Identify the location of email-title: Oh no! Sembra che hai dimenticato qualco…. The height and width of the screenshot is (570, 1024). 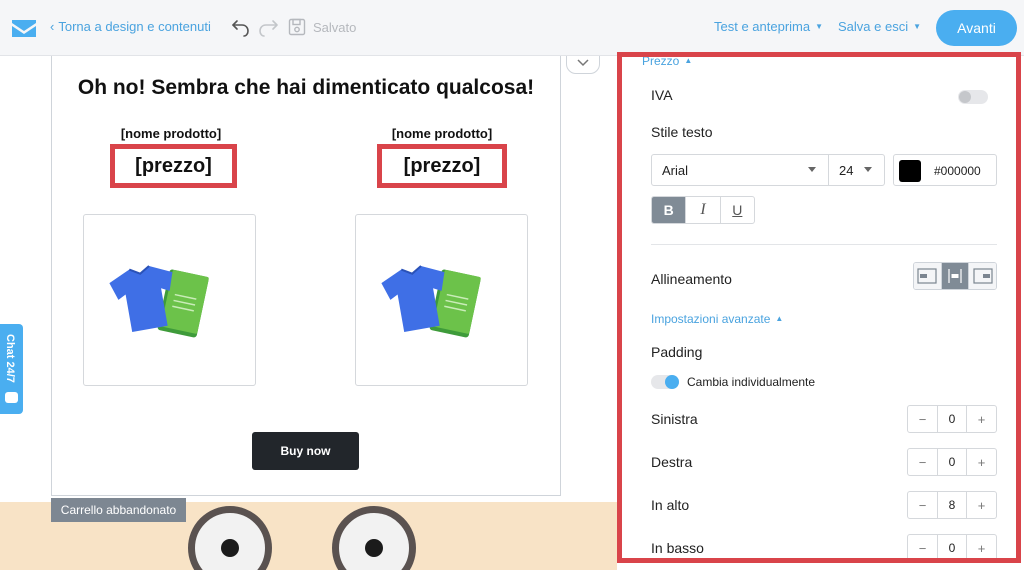
(306, 88).